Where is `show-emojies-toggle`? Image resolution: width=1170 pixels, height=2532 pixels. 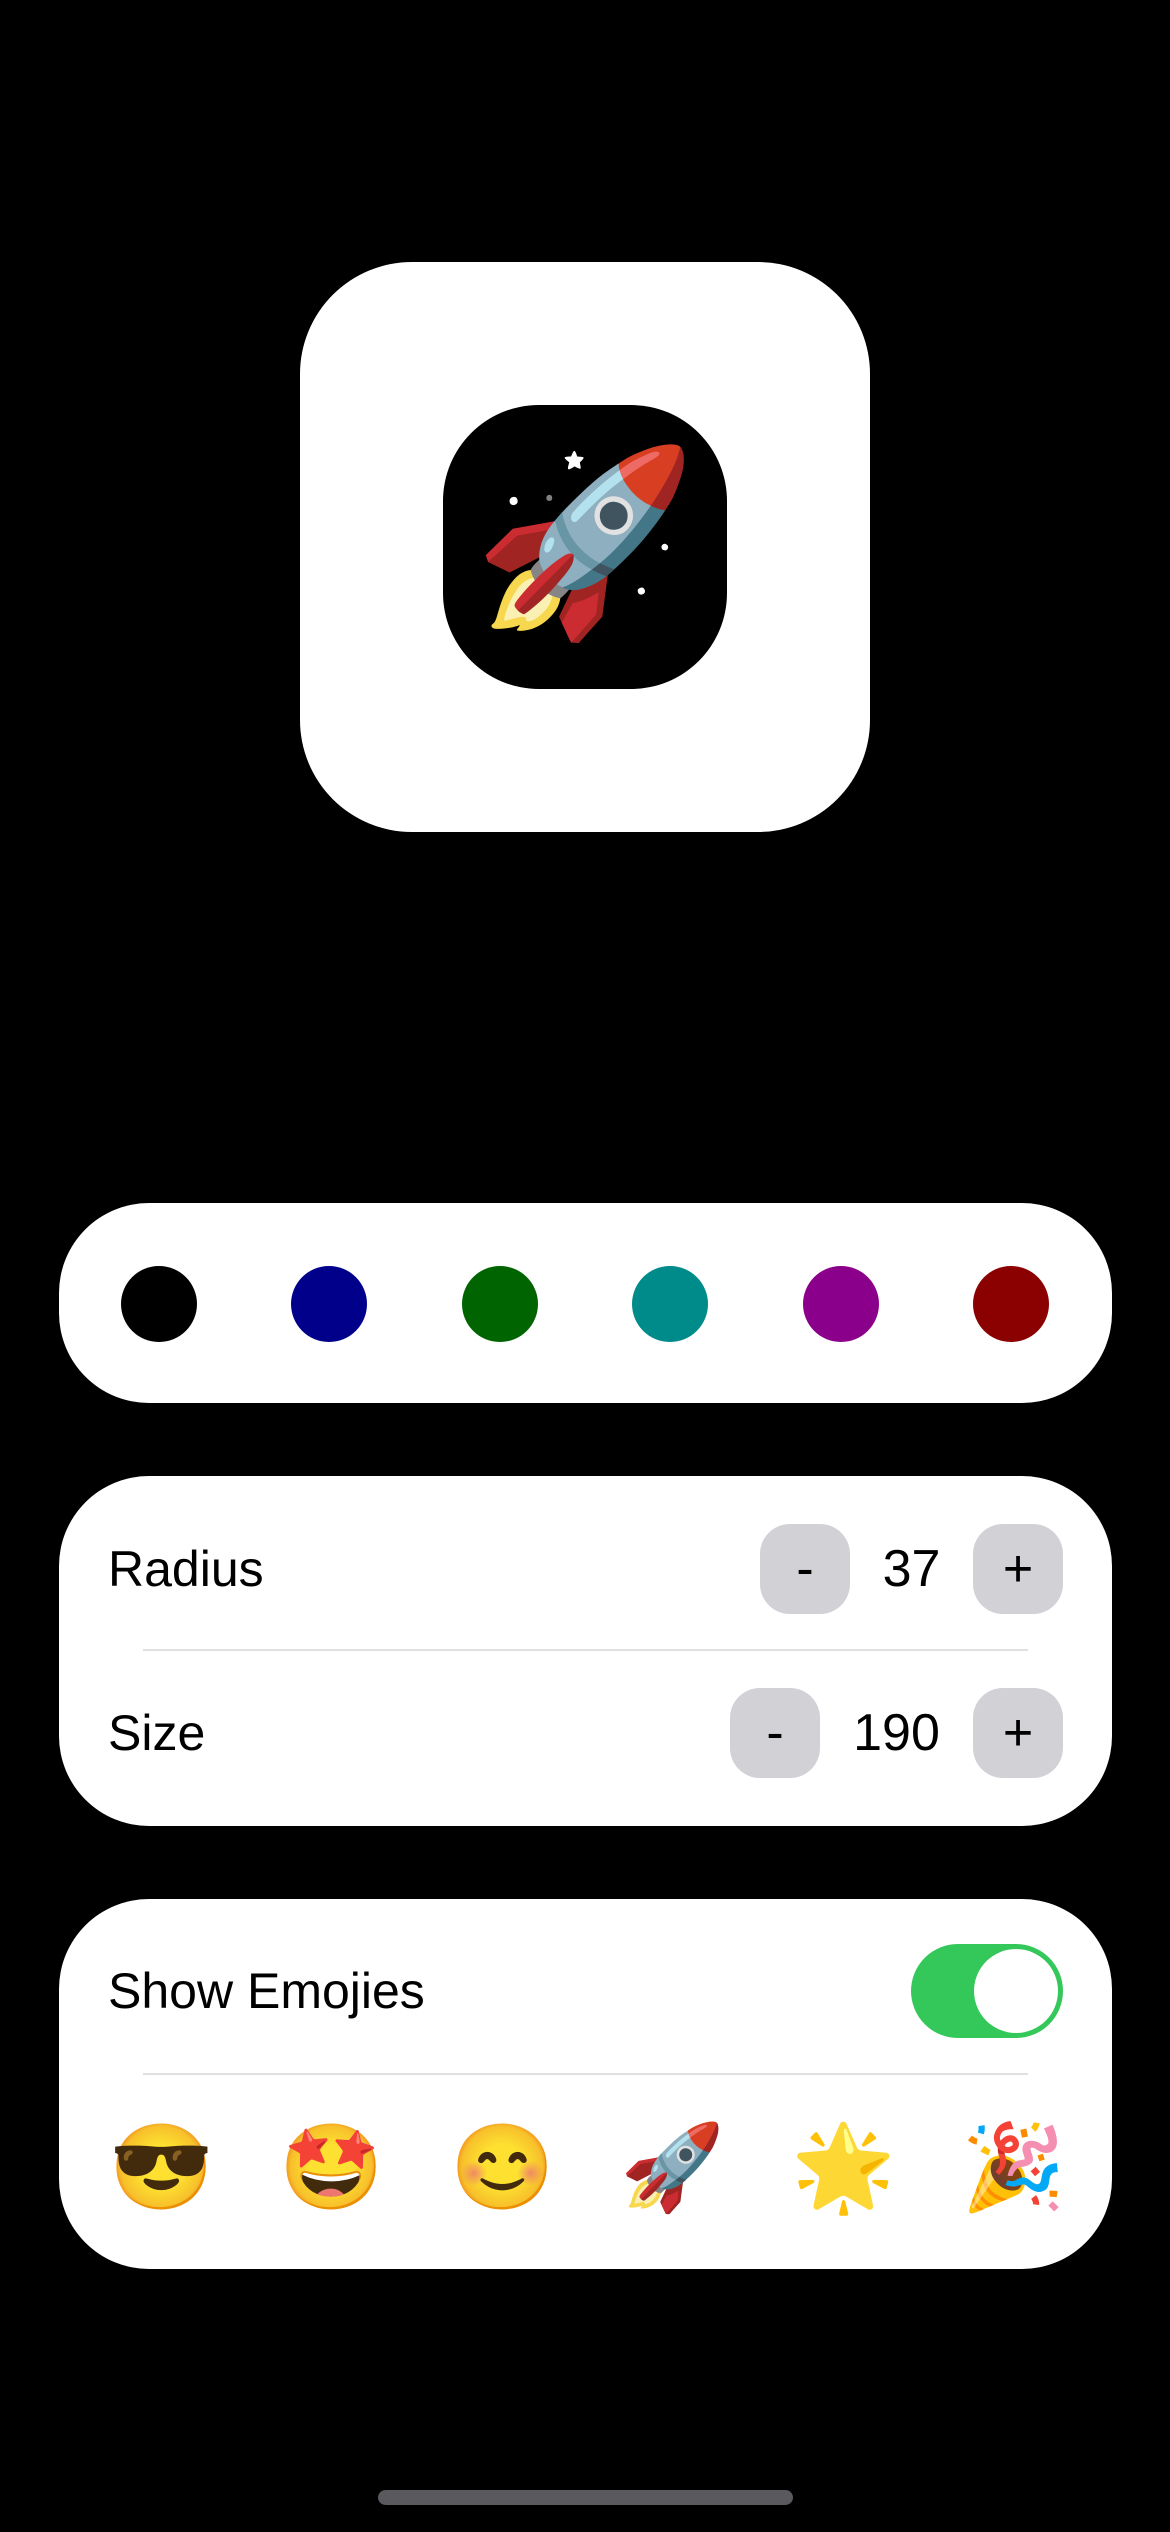 show-emojies-toggle is located at coordinates (987, 1991).